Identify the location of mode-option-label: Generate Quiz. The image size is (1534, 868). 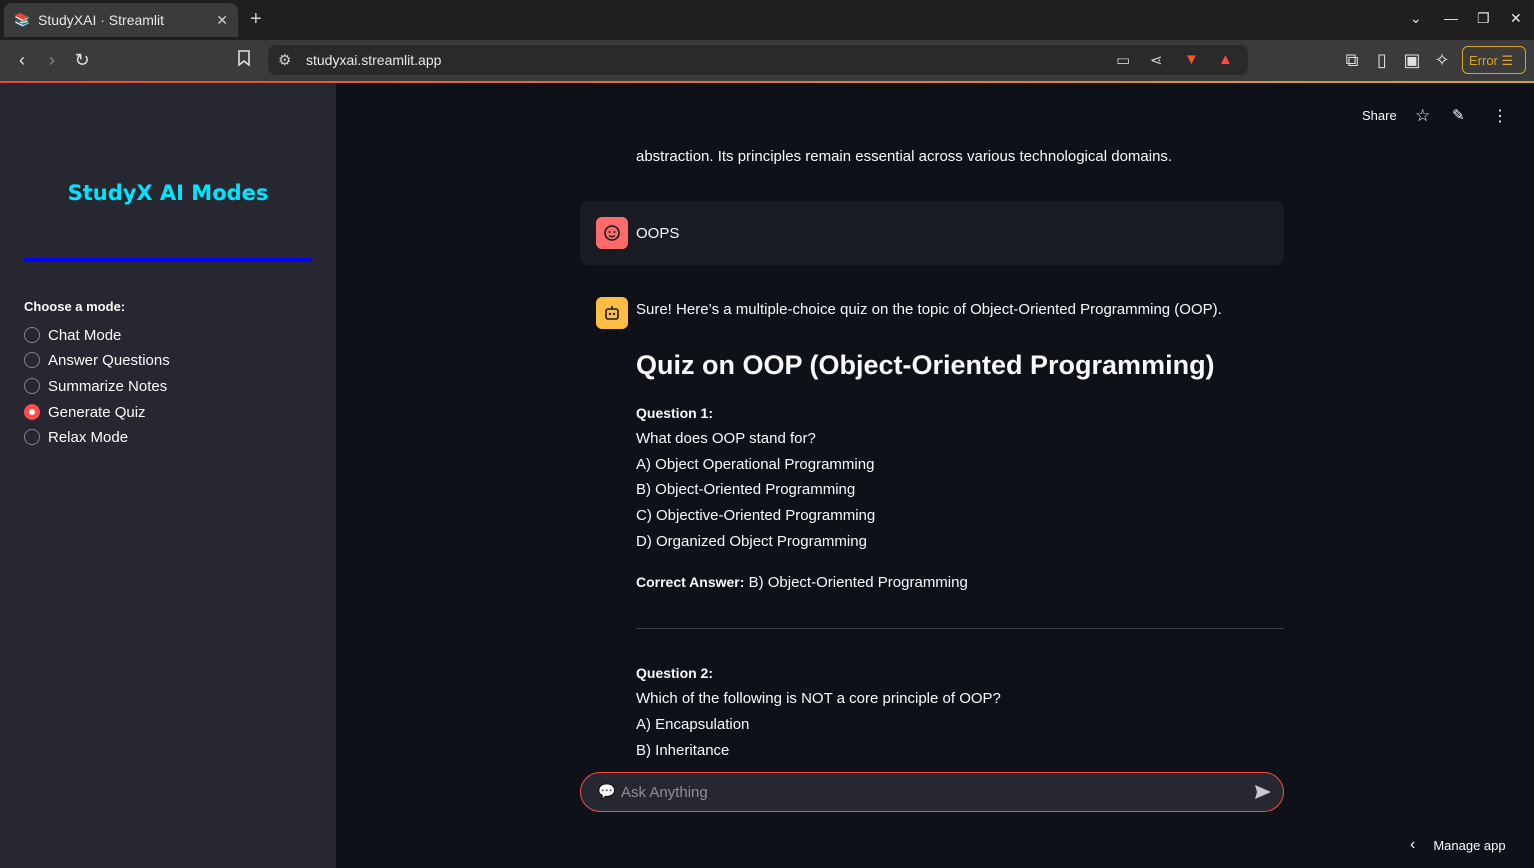
(97, 412).